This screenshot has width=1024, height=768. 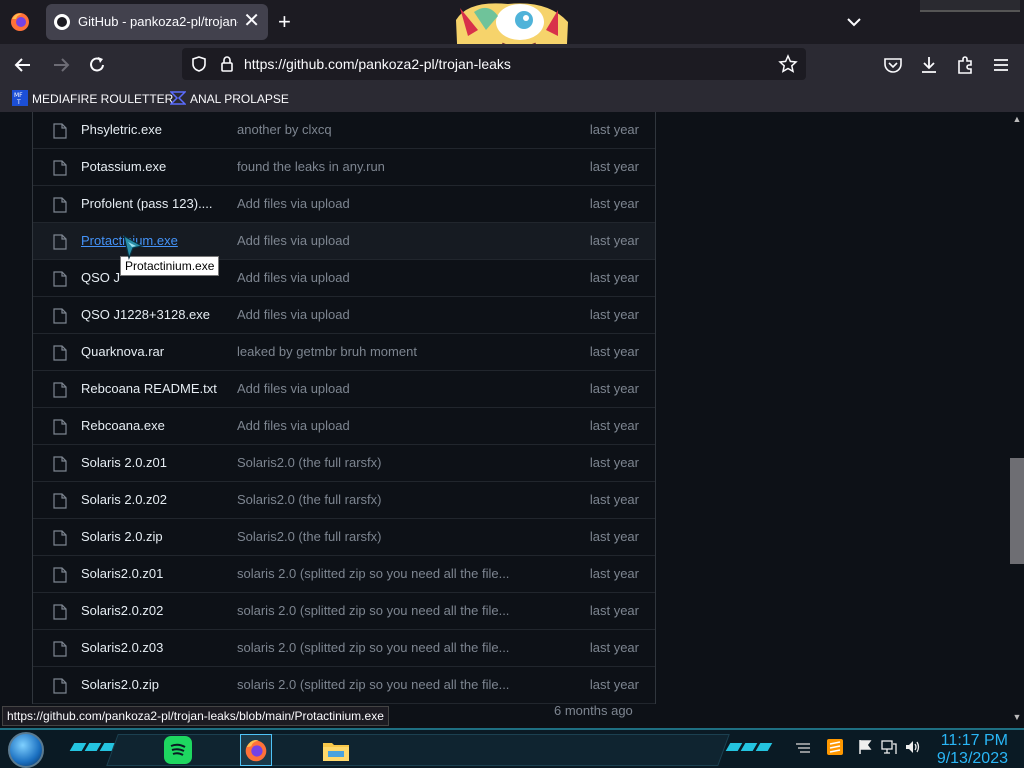 I want to click on flag-icon, so click(x=865, y=747).